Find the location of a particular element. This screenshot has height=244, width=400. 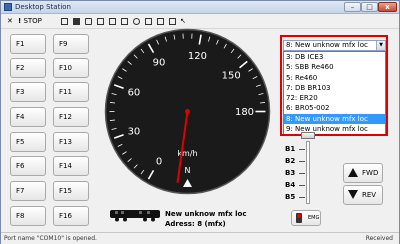

function-button-f11: F11 is located at coordinates (71, 92).